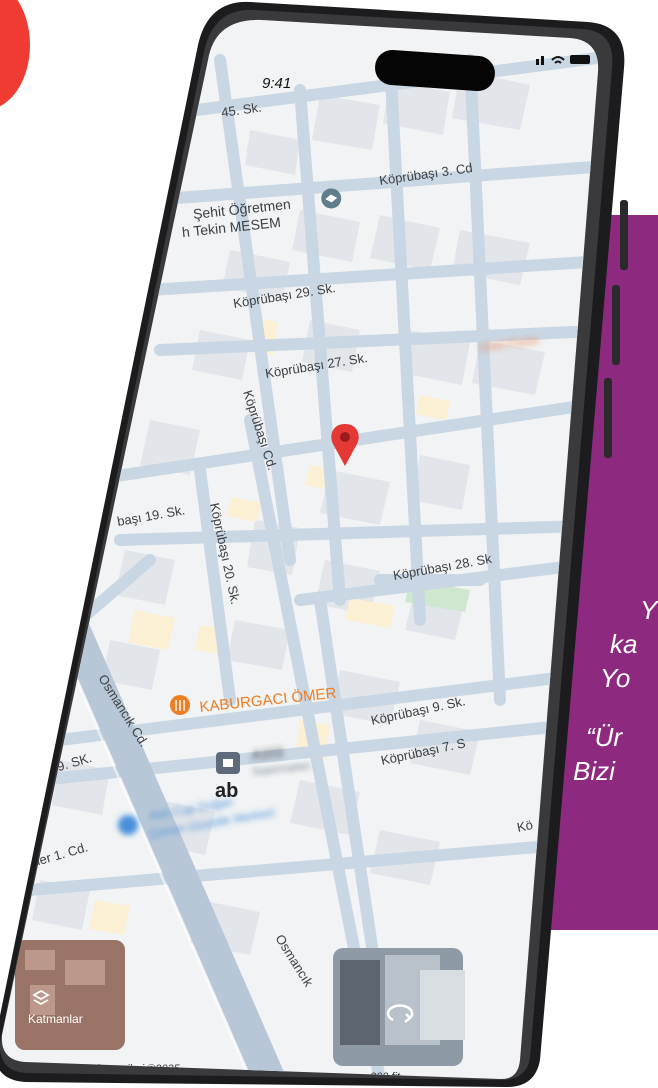 This screenshot has width=658, height=1088. What do you see at coordinates (608, 418) in the screenshot?
I see `volume-down-button` at bounding box center [608, 418].